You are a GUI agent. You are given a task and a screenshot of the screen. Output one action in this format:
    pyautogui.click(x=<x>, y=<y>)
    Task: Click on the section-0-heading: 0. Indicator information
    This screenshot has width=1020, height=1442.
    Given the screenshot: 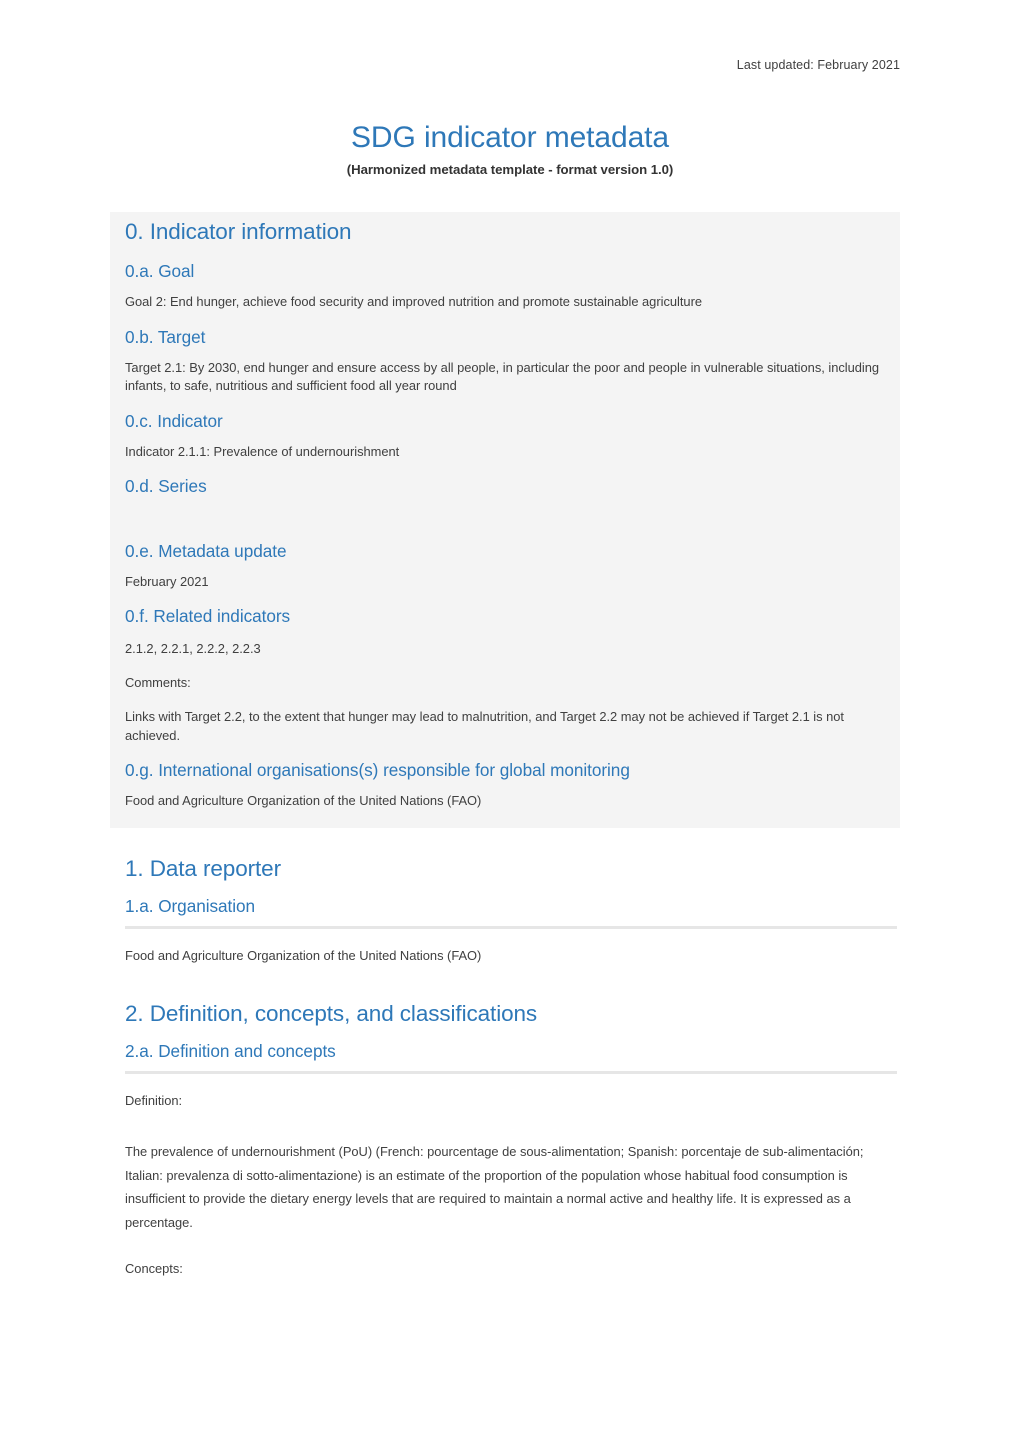 What is the action you would take?
    pyautogui.click(x=238, y=231)
    